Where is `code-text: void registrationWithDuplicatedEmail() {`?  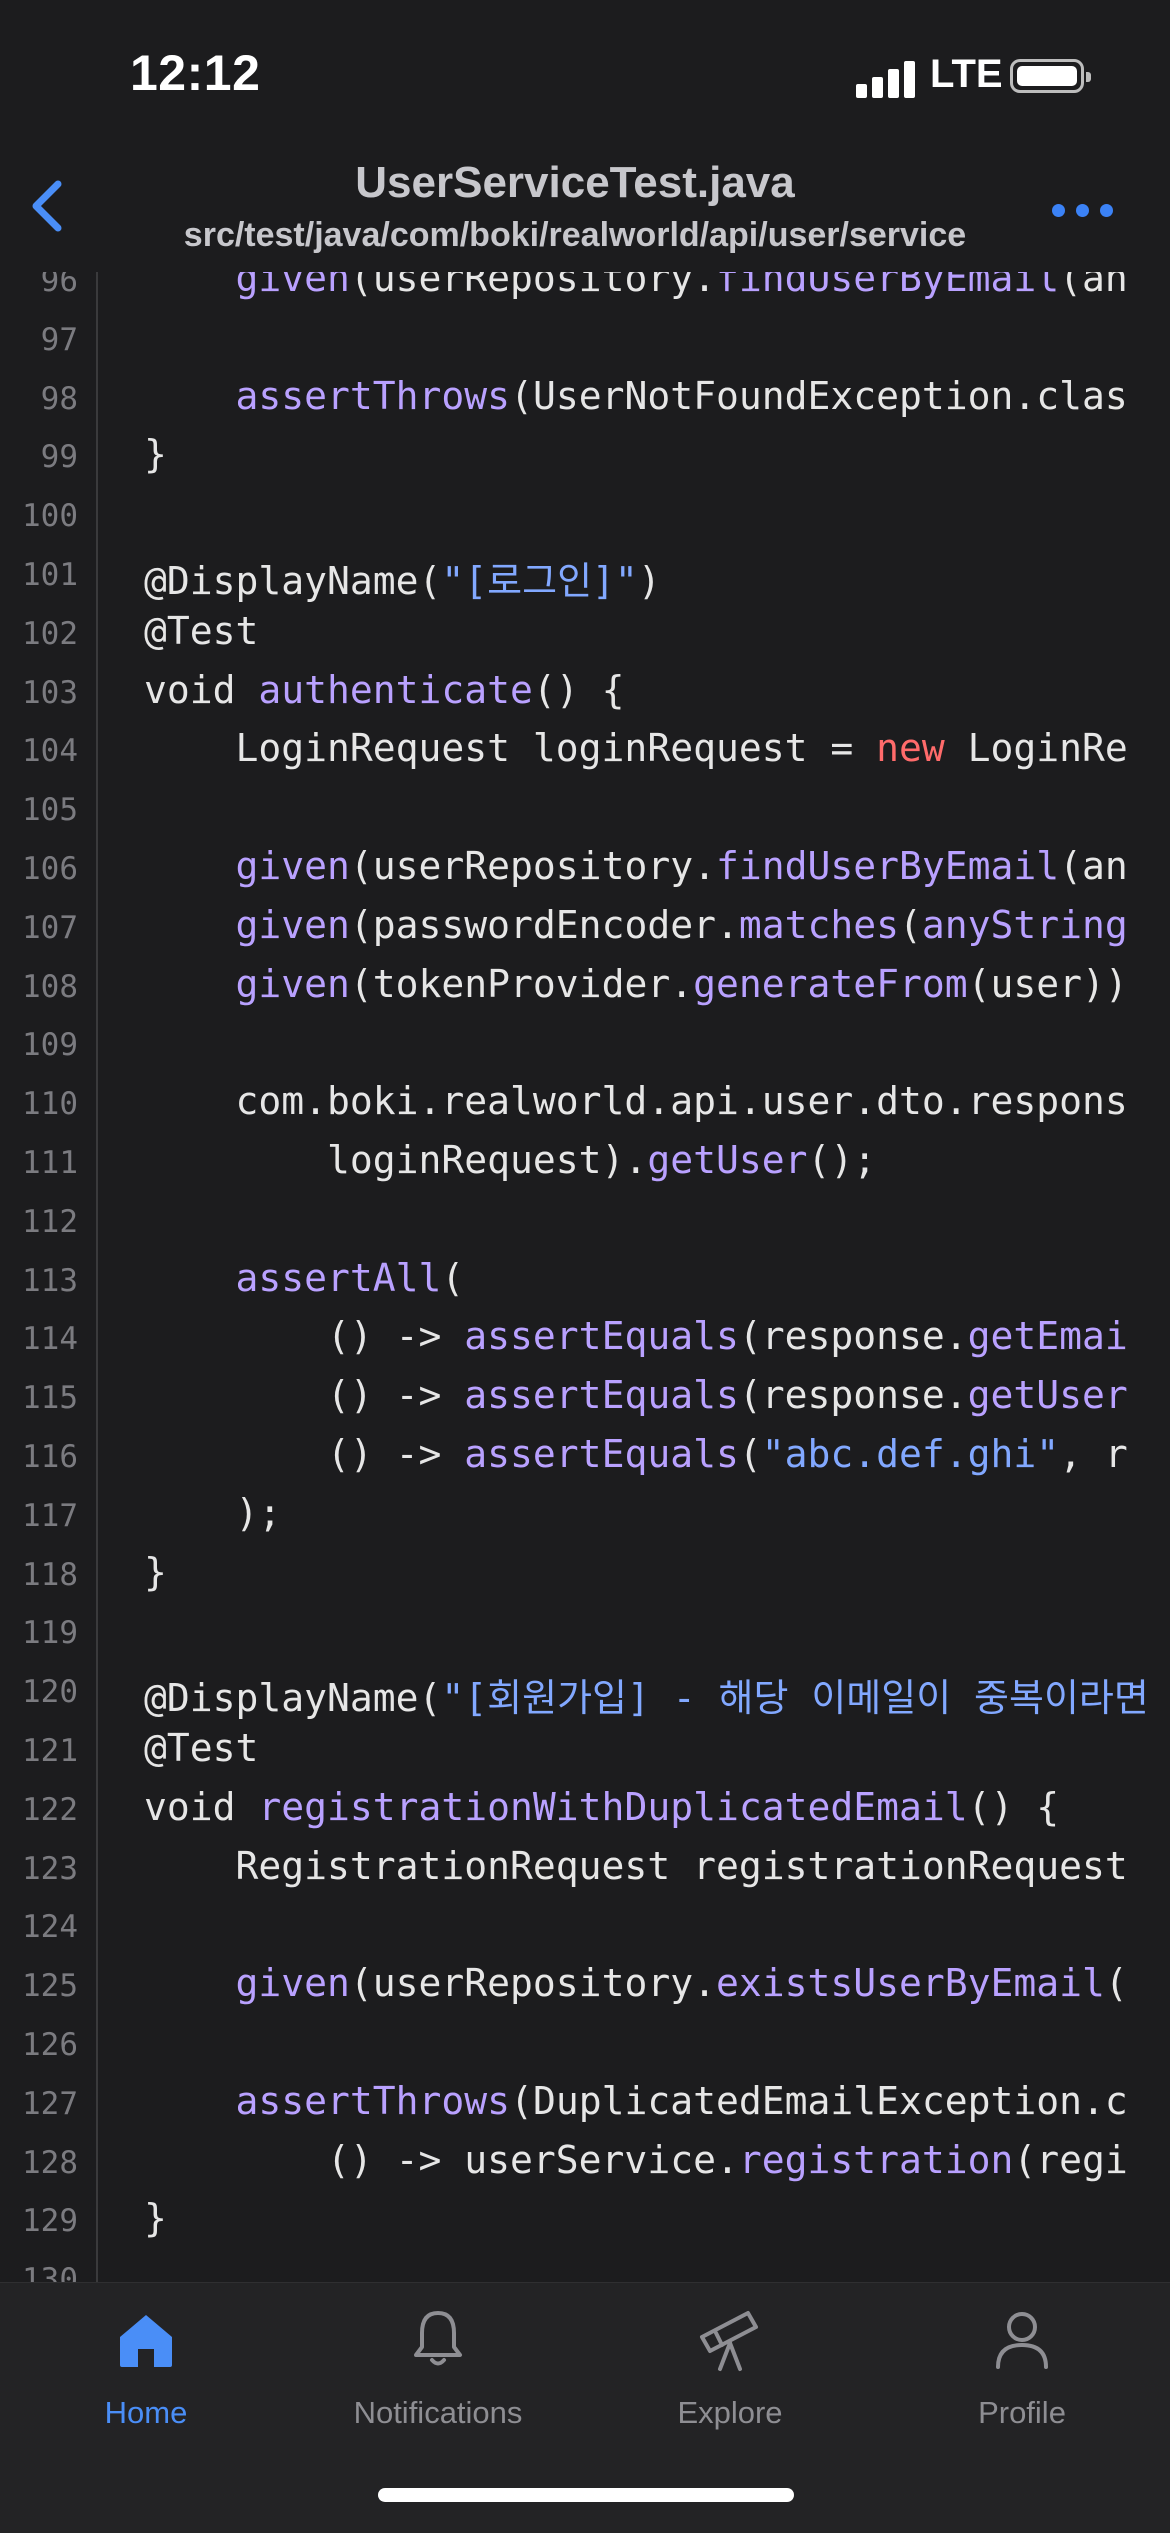
code-text: void registrationWithDuplicatedEmail() { is located at coordinates (601, 1807).